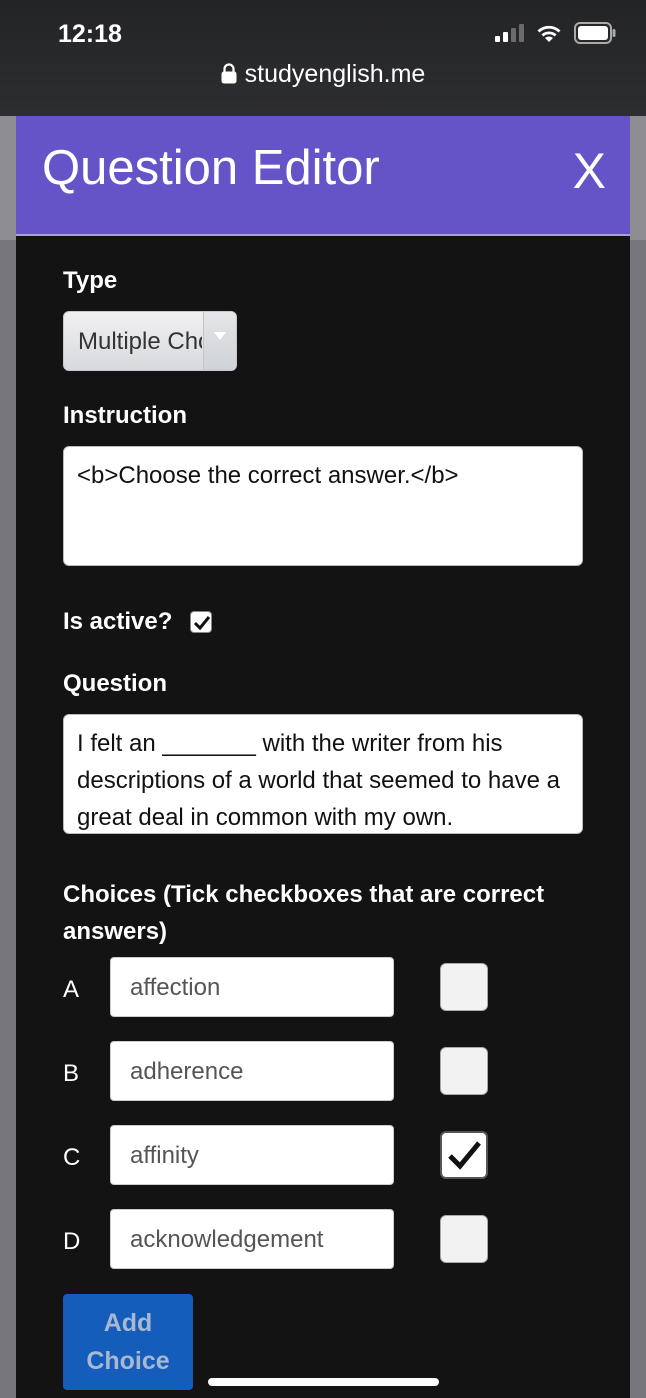 Image resolution: width=646 pixels, height=1398 pixels. Describe the element at coordinates (125, 415) in the screenshot. I see `instruction-label: Instruction` at that location.